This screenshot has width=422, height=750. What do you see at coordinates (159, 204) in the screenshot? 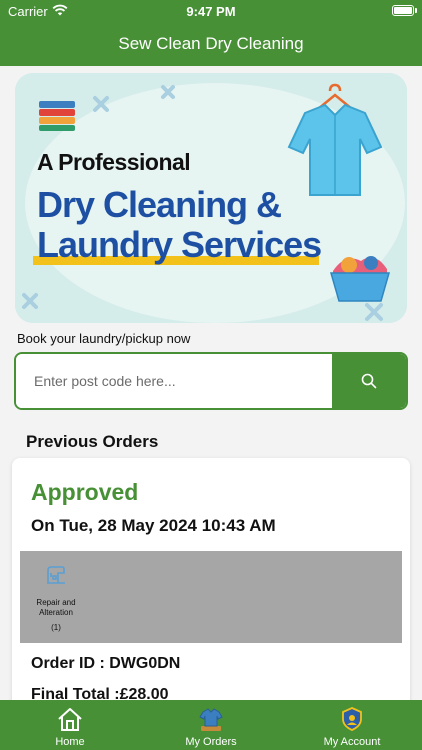
I see `banner-headline-2: Dry Cleaning &` at bounding box center [159, 204].